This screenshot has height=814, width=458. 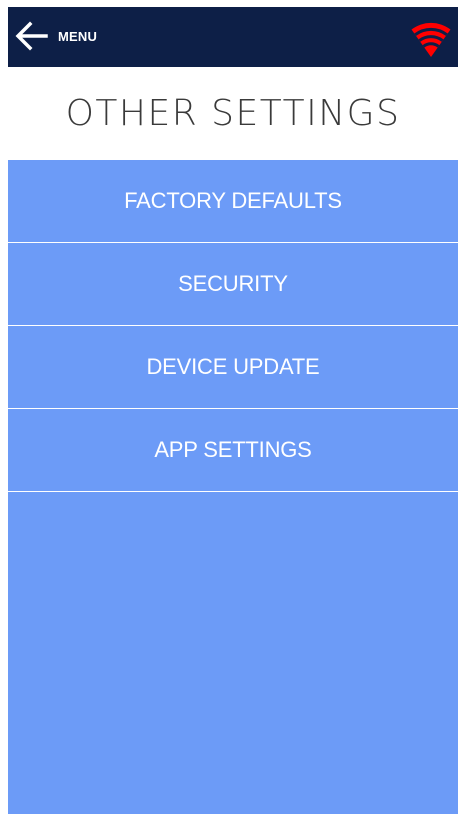 I want to click on menu-item-device-update: DEVICE UPDATE, so click(x=233, y=367).